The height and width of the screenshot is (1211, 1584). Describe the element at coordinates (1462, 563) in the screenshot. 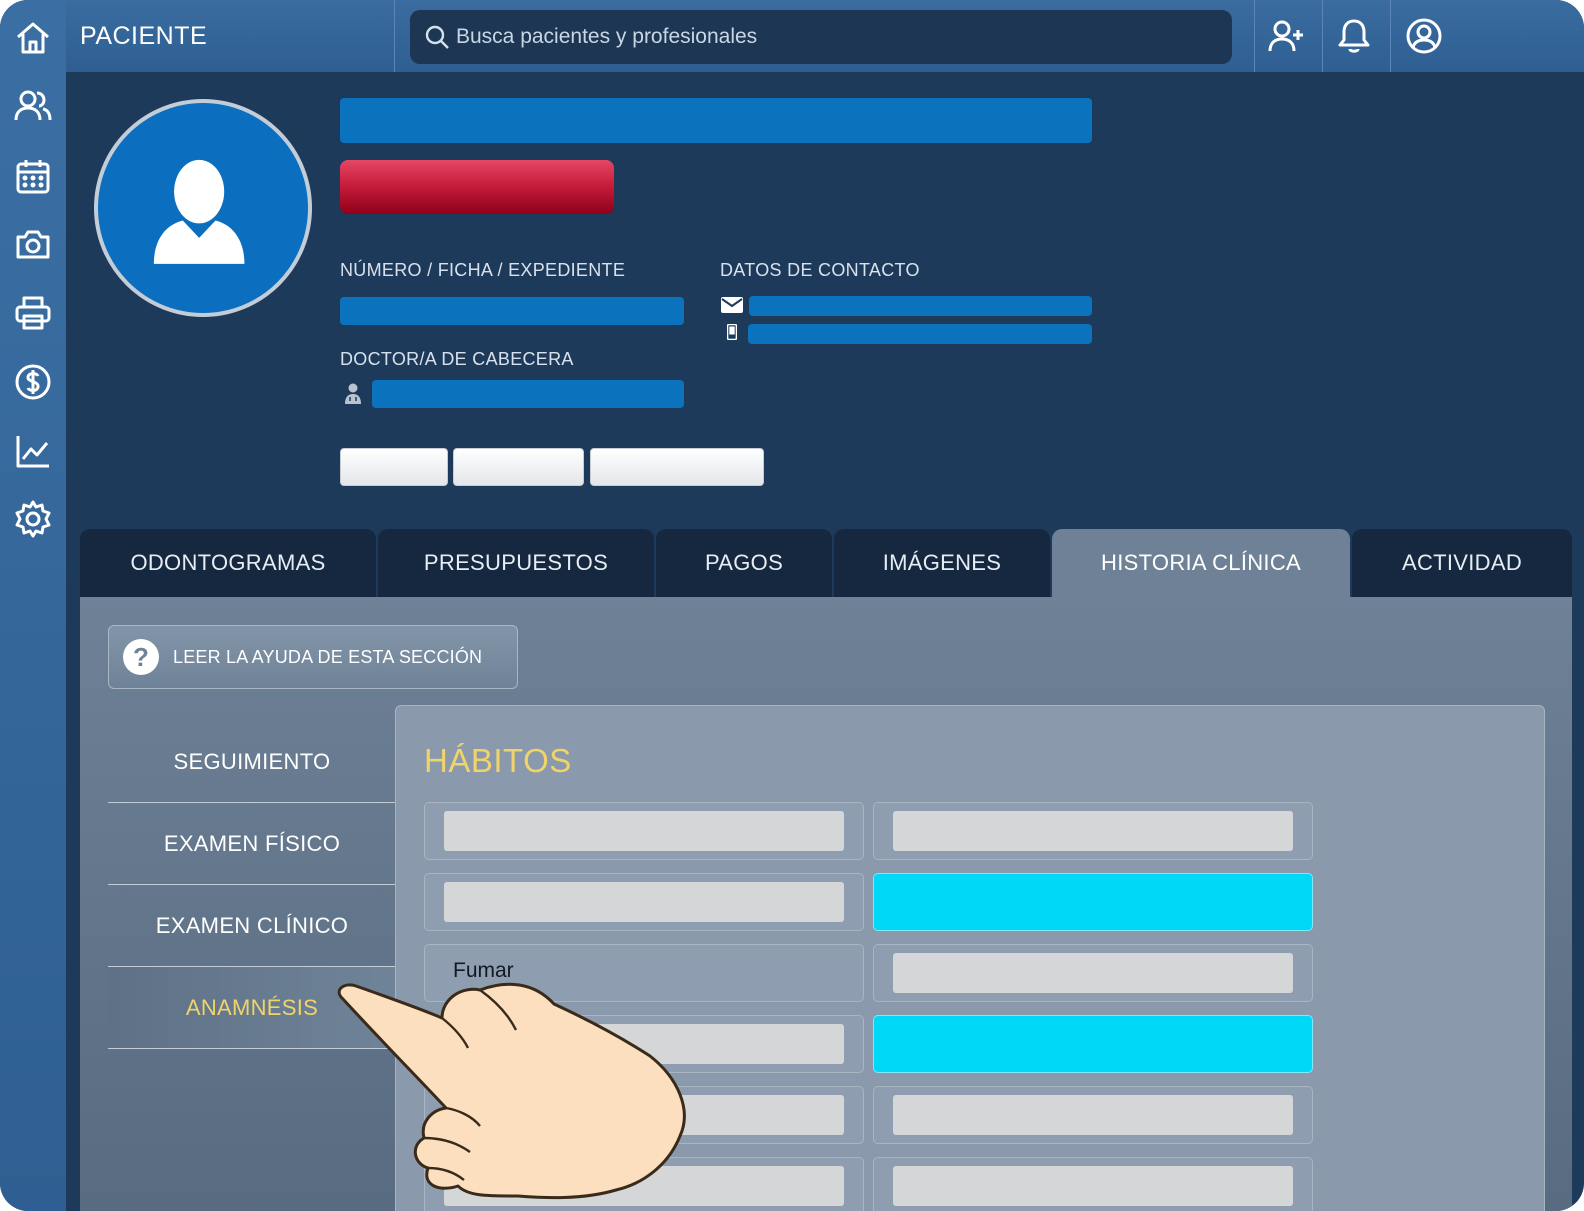

I see `tab-actividad: ACTIVIDAD` at that location.